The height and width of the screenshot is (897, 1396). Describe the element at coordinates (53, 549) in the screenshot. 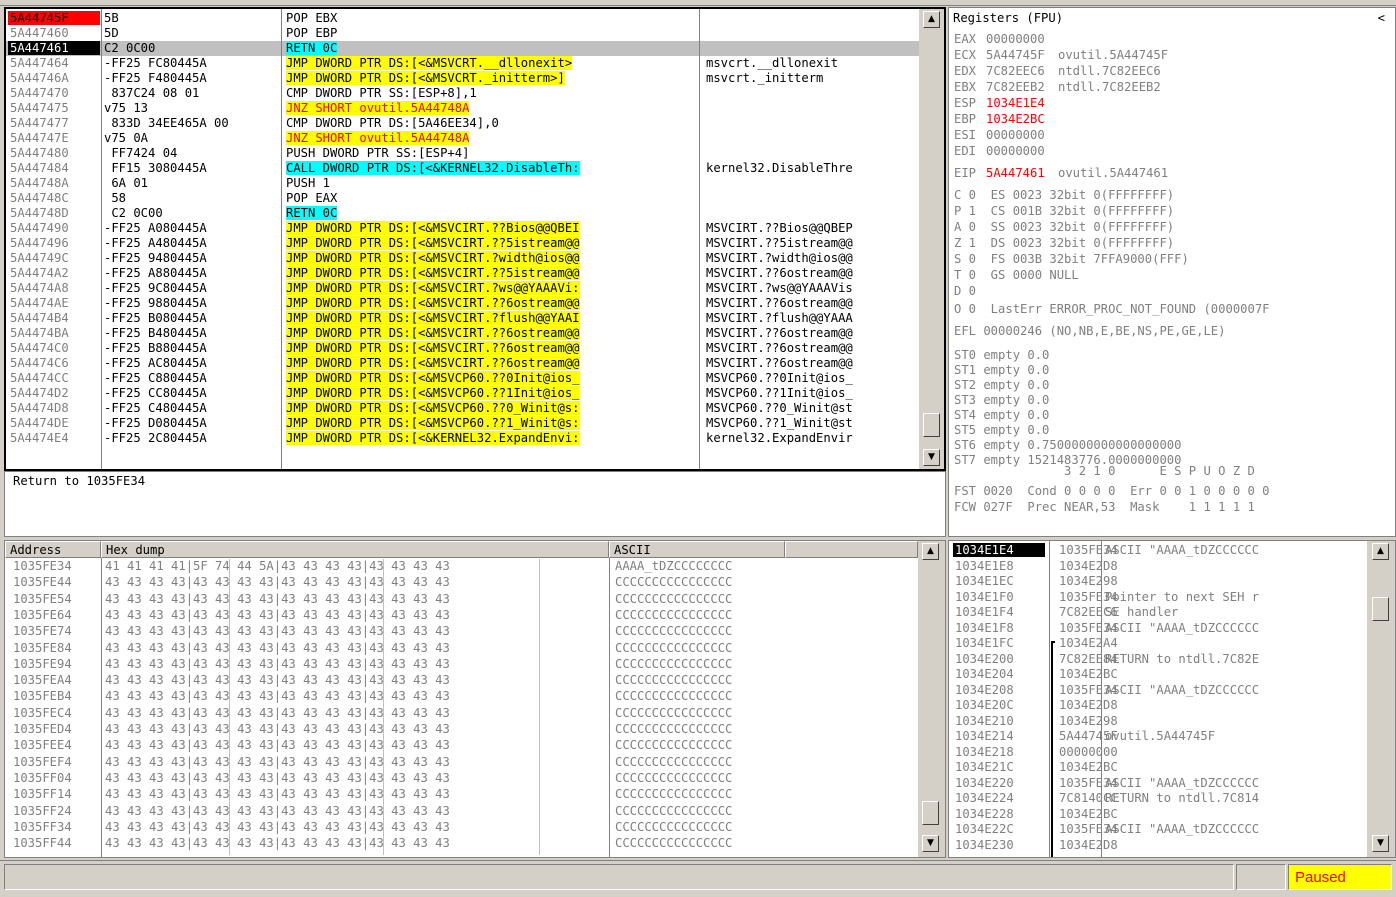

I see `dump-header-address: Address` at that location.